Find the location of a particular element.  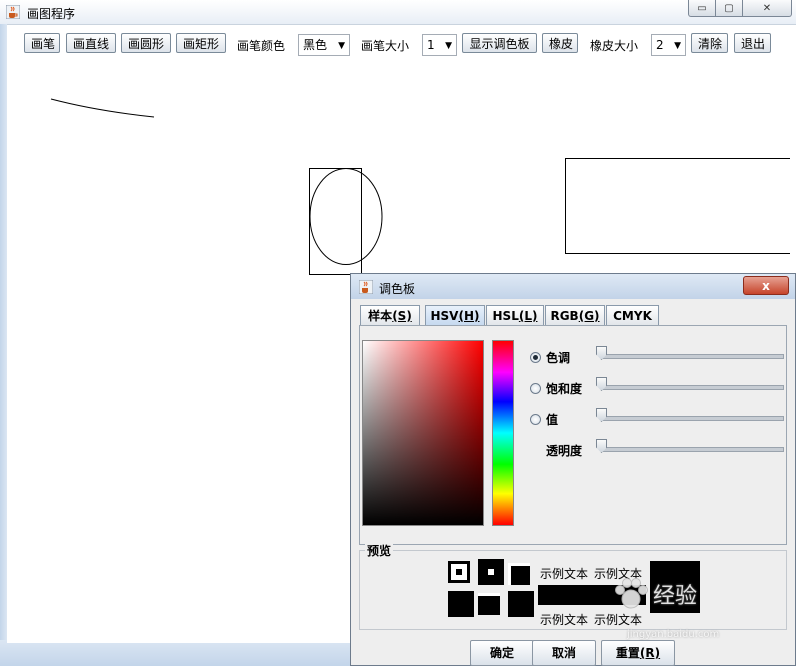

eraser-size-select: 2 ▼ is located at coordinates (668, 45).